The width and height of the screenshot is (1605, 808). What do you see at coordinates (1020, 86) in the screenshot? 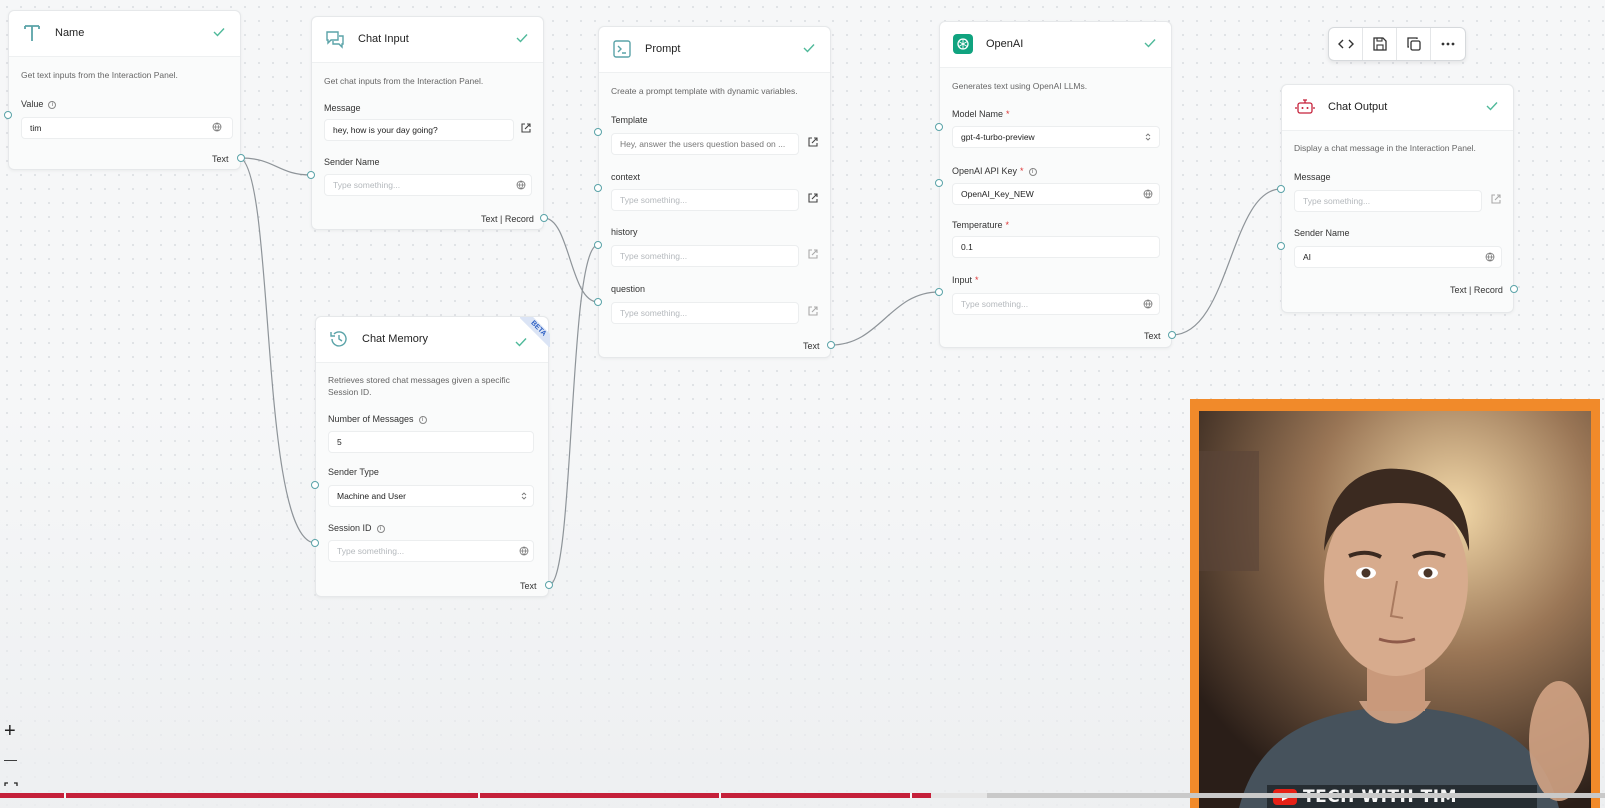
I see `node-description: Generates text using OpenAI LLMs.` at bounding box center [1020, 86].